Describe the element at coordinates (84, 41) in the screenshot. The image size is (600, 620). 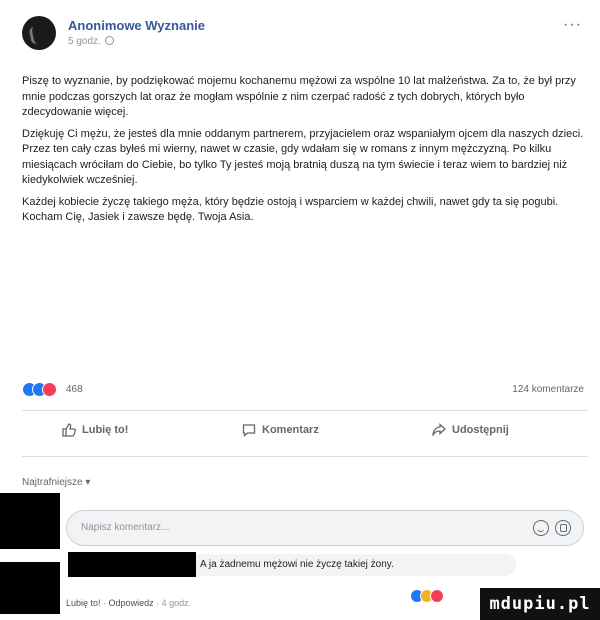
I see `post-timestamp: 5 godz.` at that location.